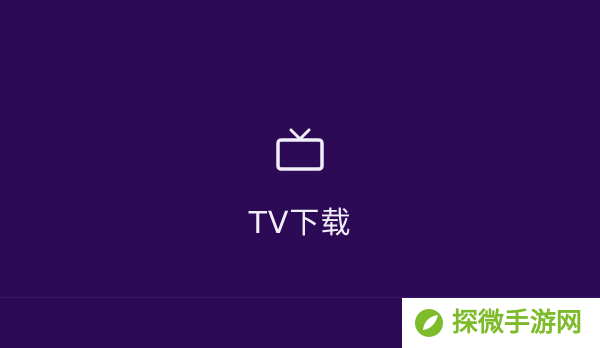 Image resolution: width=600 pixels, height=348 pixels. Describe the element at coordinates (300, 188) in the screenshot. I see `tv-download-button: TV下载` at that location.